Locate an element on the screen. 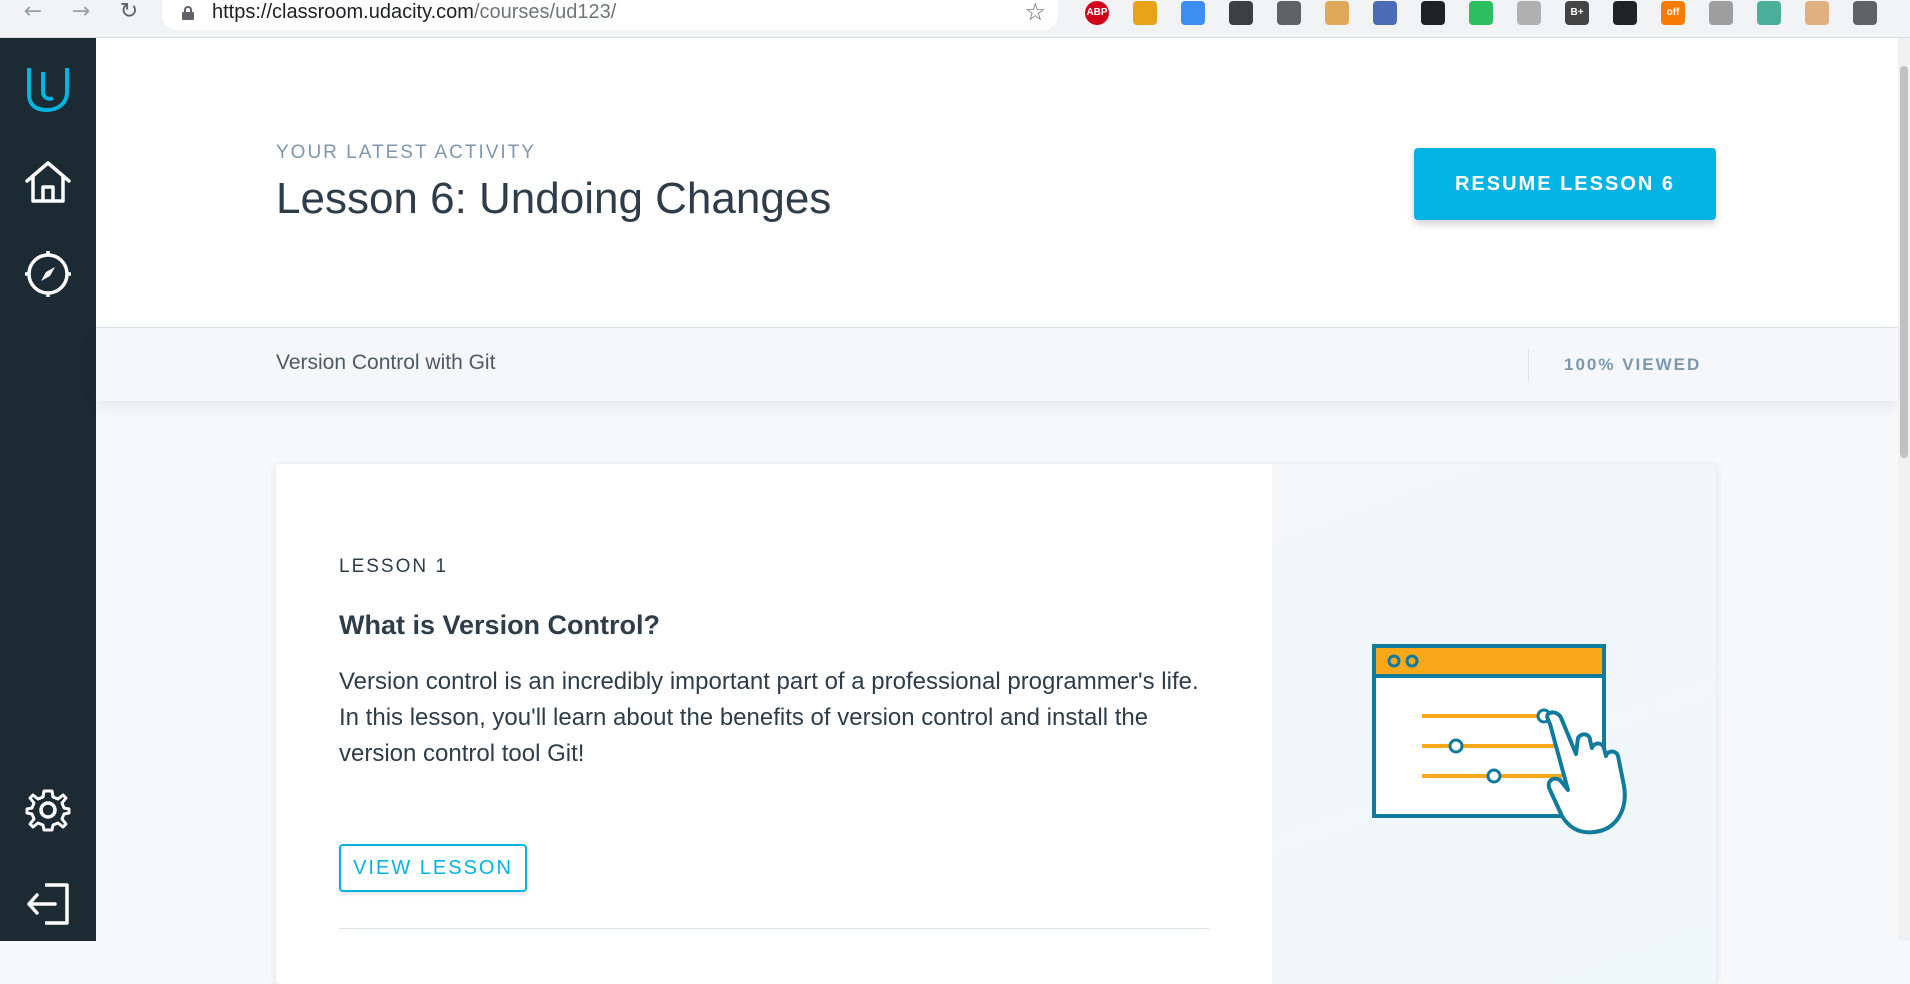 The height and width of the screenshot is (984, 1910). b-plus-extension-icon-glyph: B+ is located at coordinates (1577, 13).